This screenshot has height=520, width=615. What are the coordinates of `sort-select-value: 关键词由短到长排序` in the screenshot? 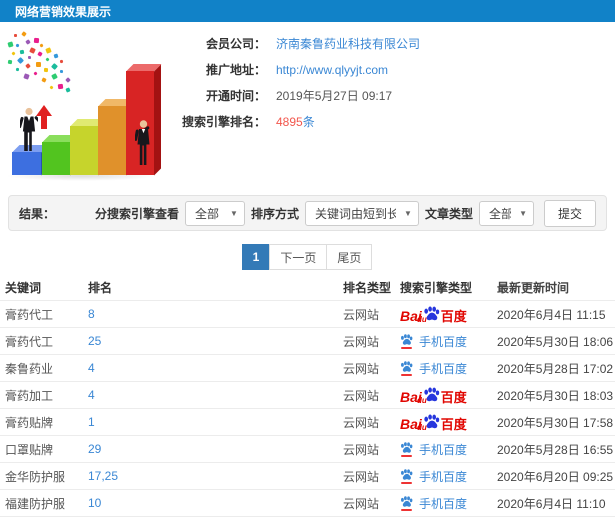 It's located at (355, 213).